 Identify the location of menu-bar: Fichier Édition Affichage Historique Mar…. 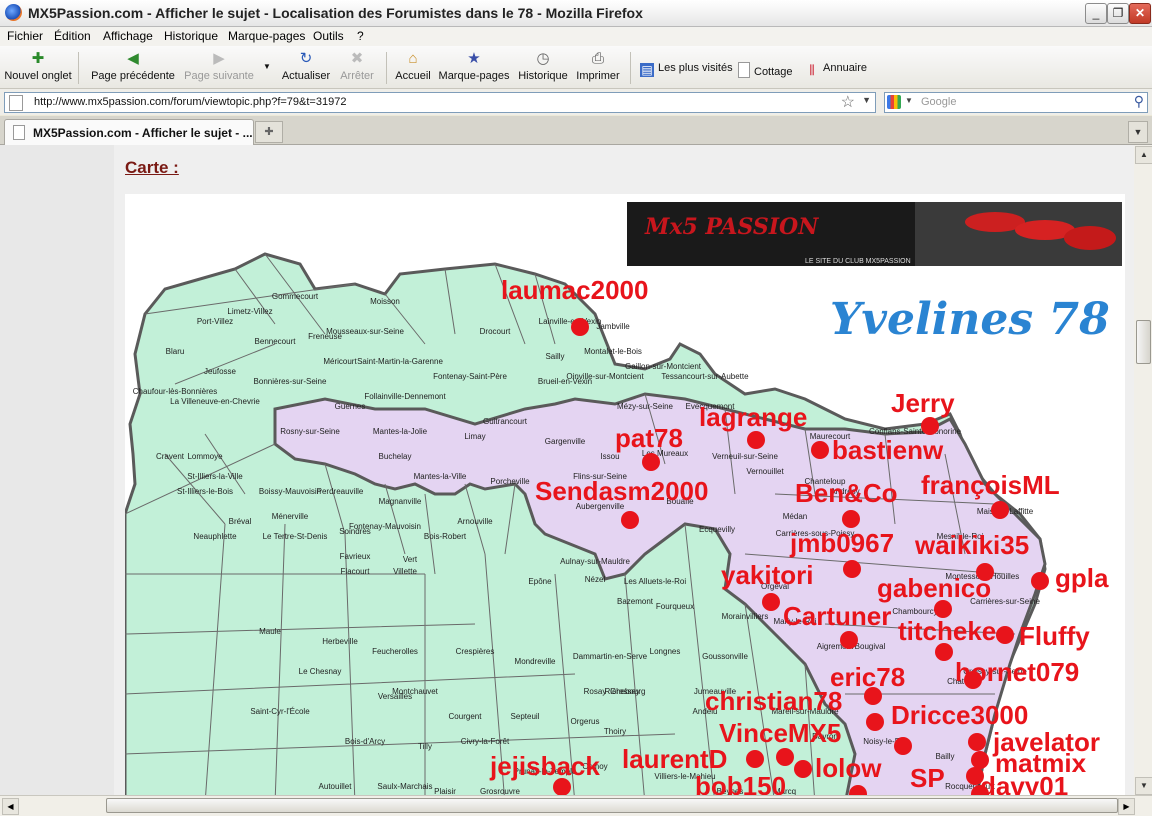
(576, 36).